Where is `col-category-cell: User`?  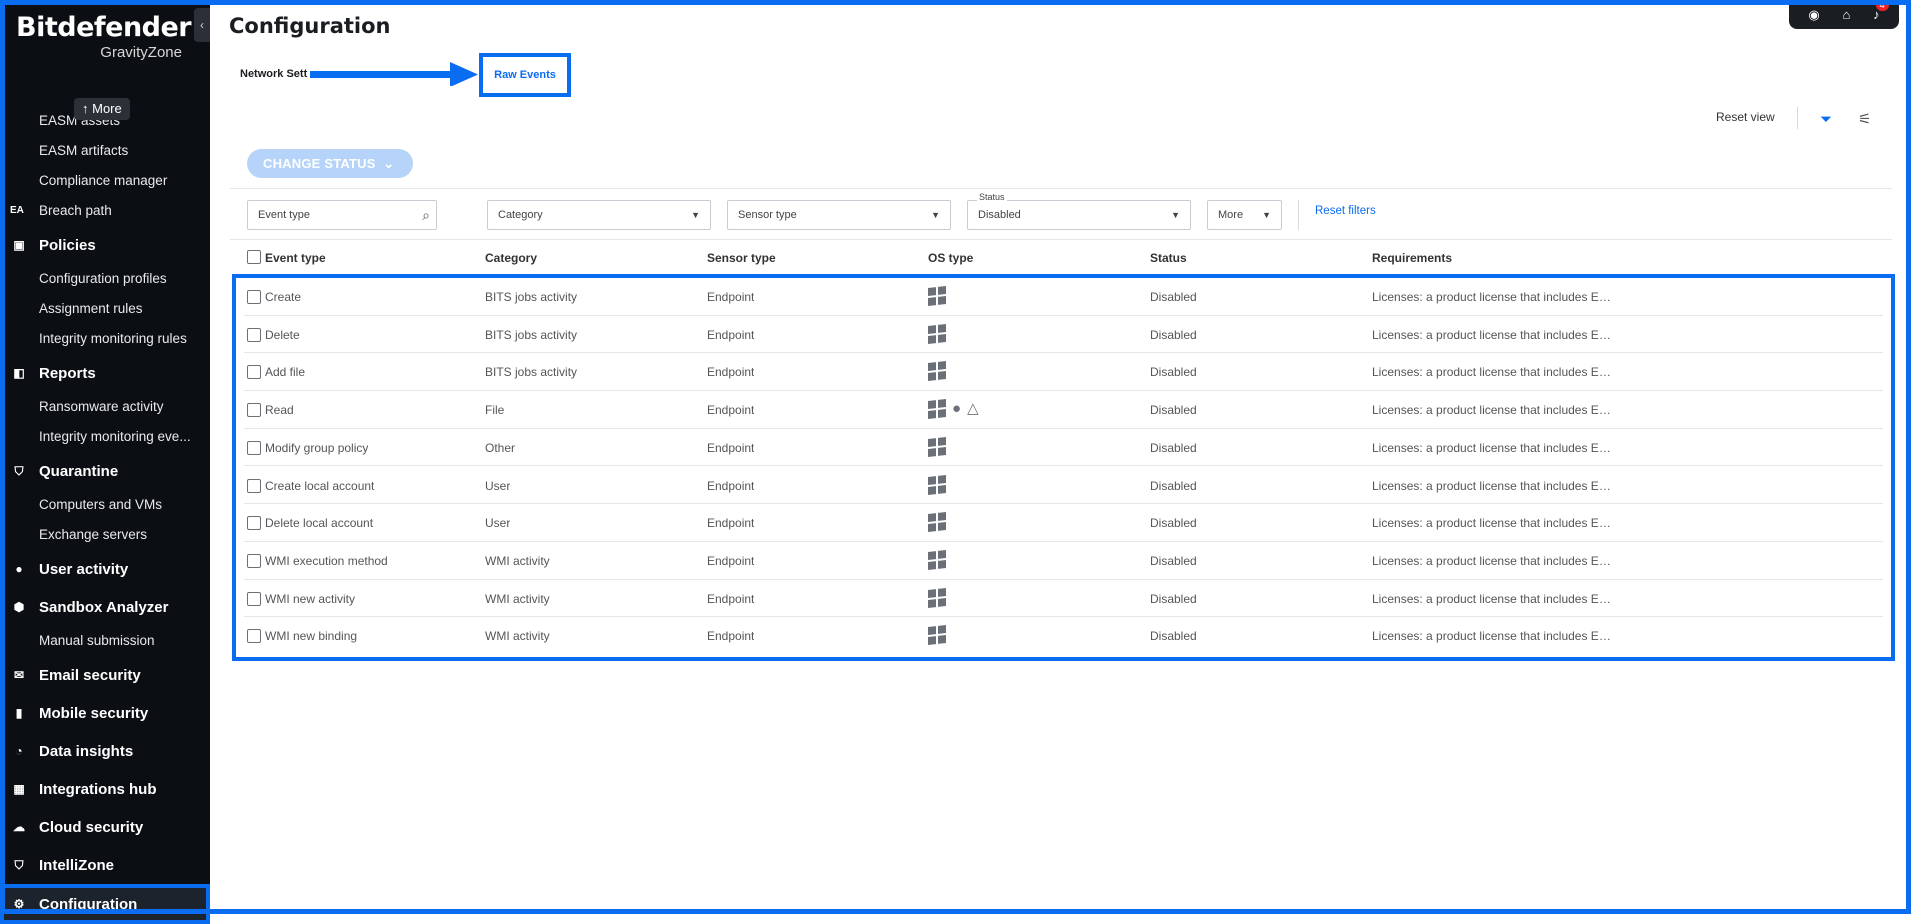 col-category-cell: User is located at coordinates (498, 485).